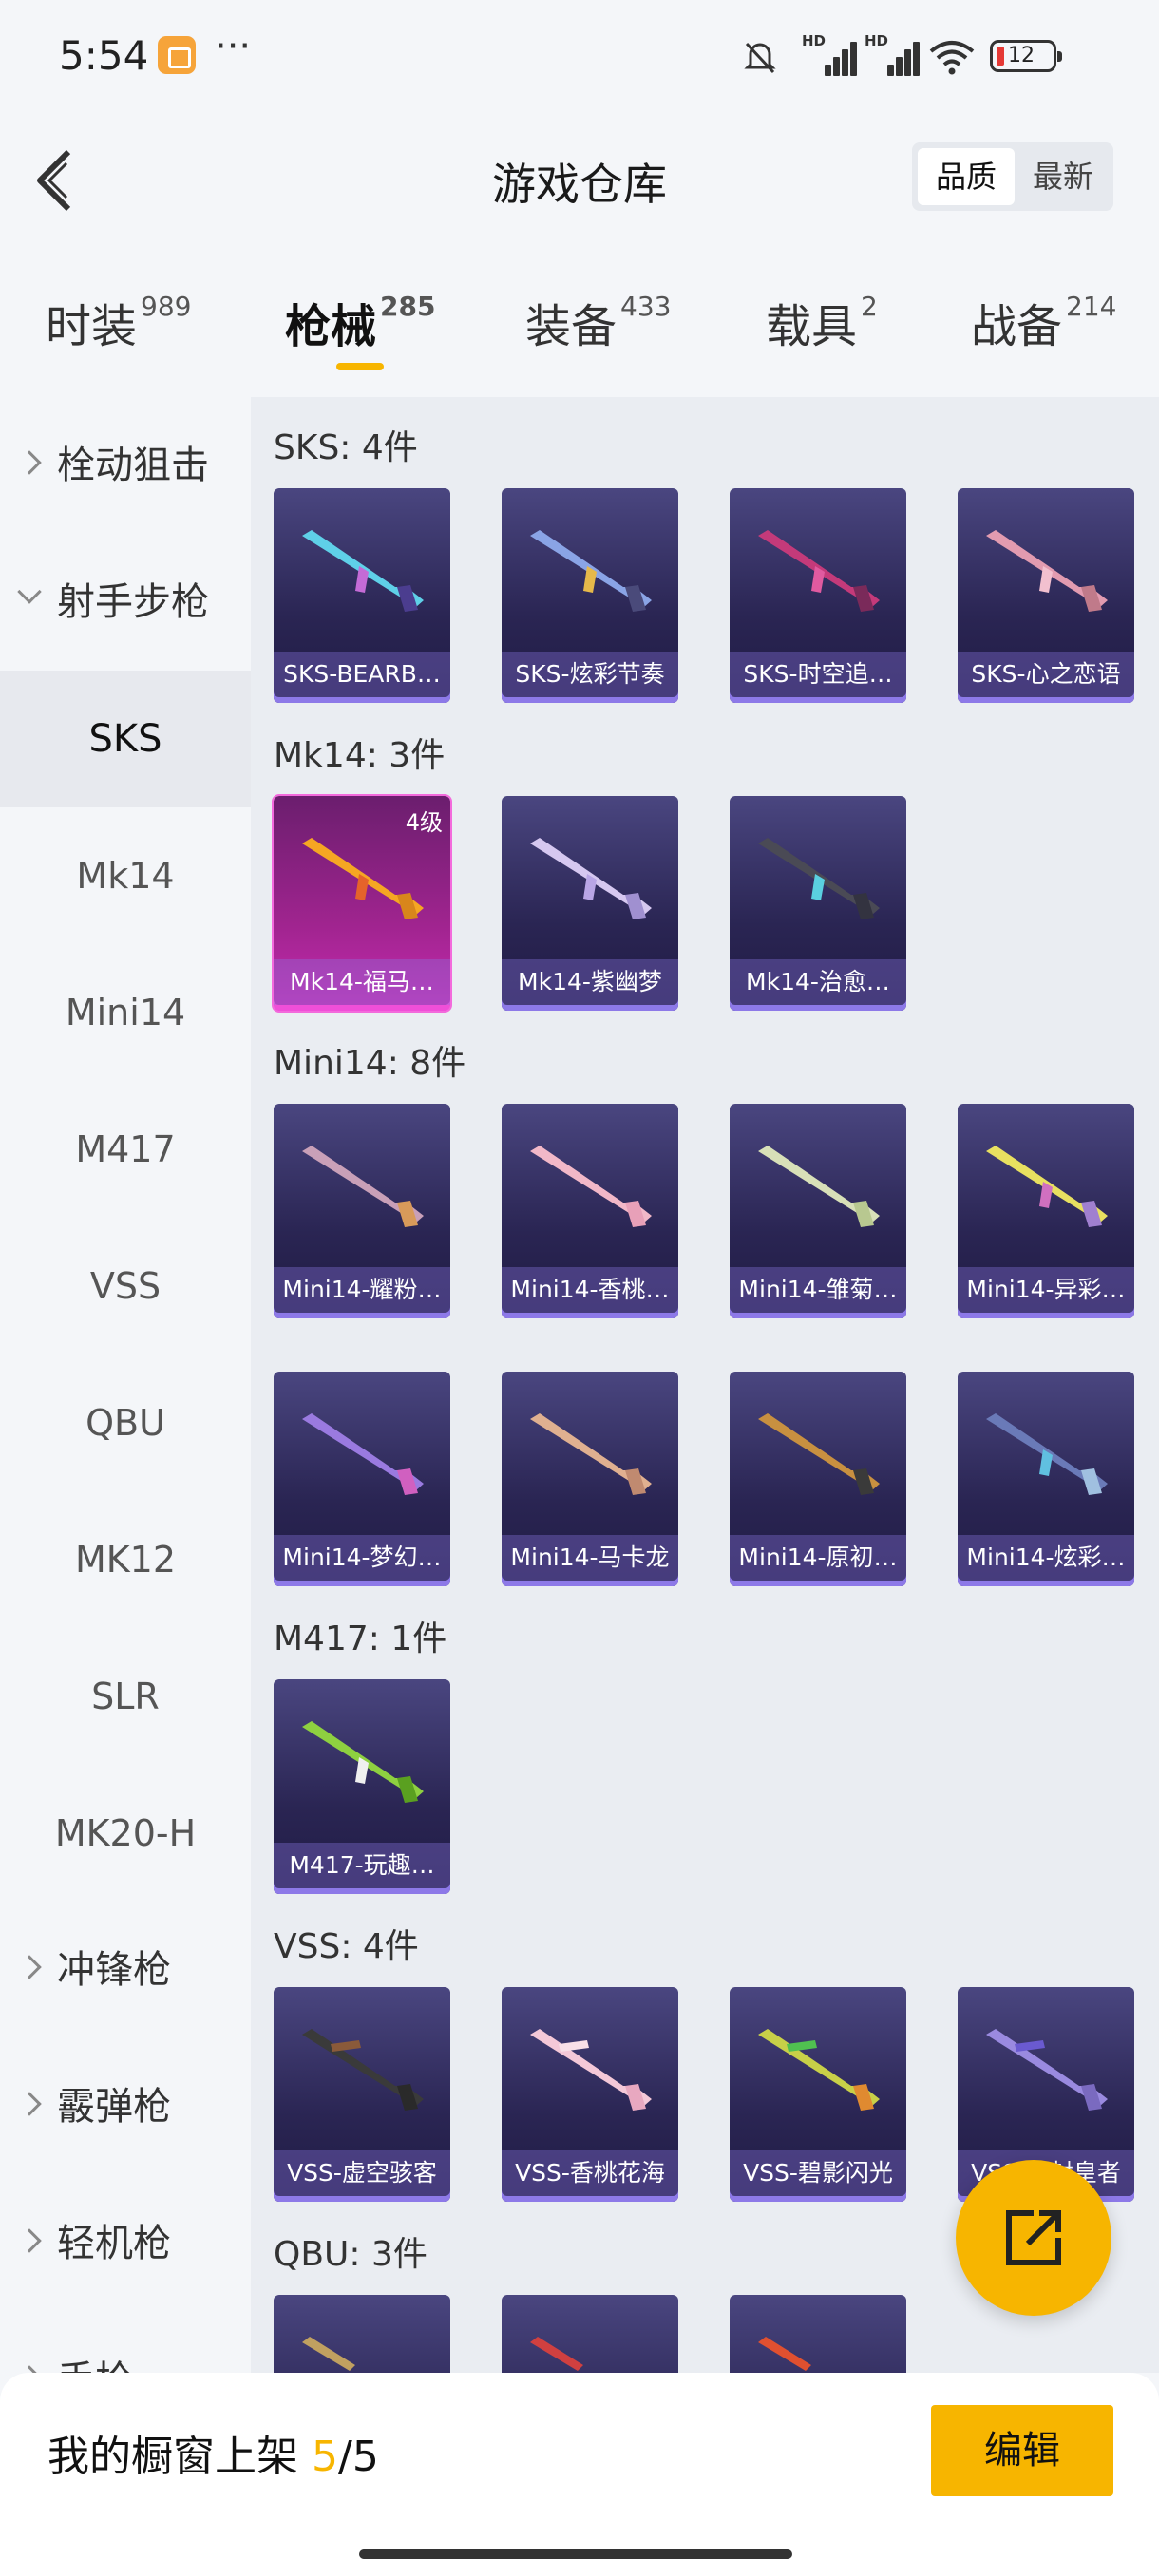  What do you see at coordinates (125, 1559) in the screenshot?
I see `sidebar-item-mk12: MK12` at bounding box center [125, 1559].